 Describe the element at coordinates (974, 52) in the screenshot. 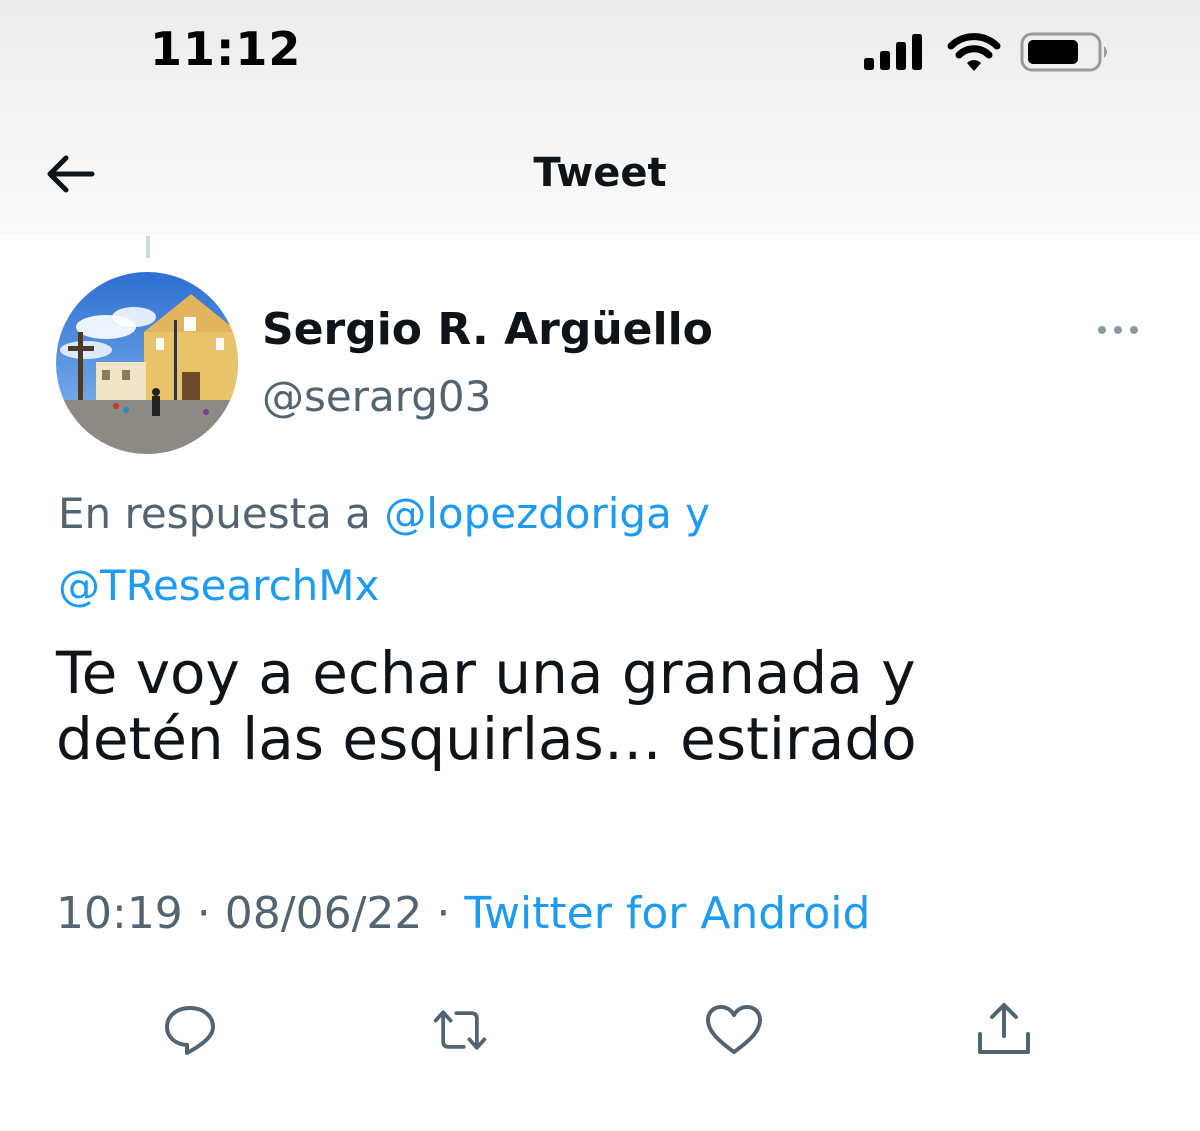

I see `wifi-icon` at that location.